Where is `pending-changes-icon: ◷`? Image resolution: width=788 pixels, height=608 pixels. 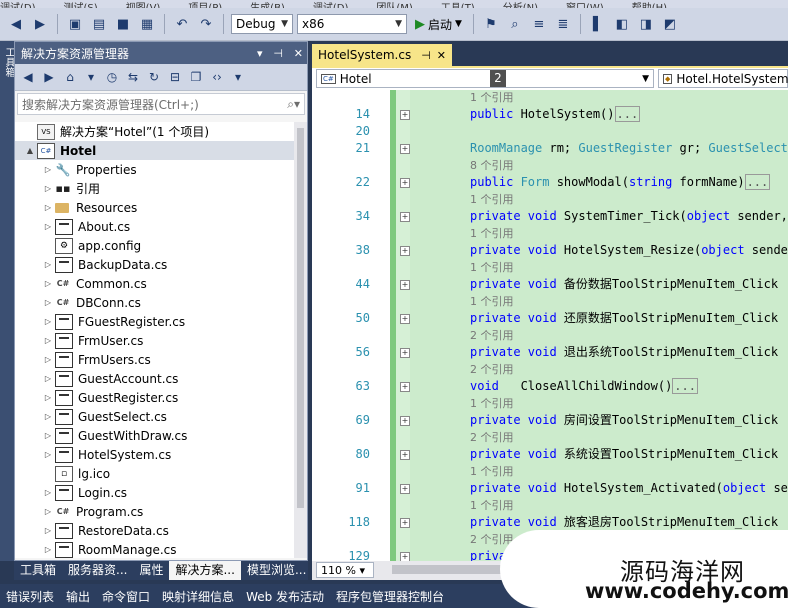
pending-changes-icon: ◷ is located at coordinates (112, 77).